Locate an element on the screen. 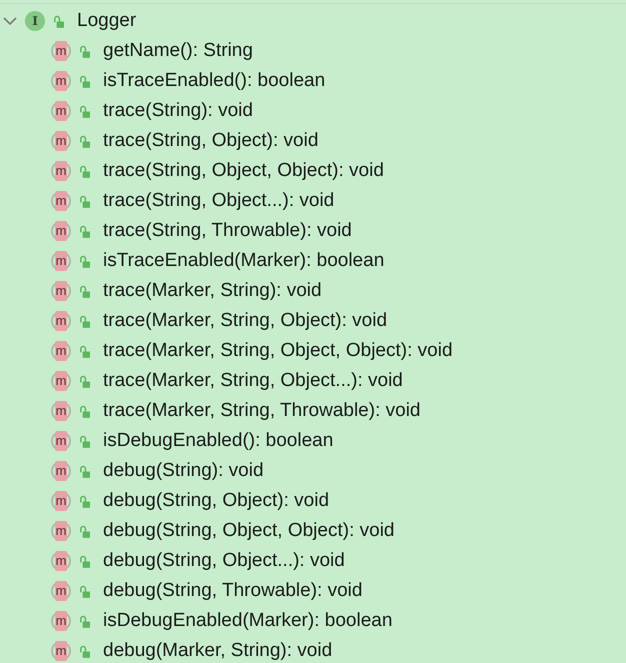 Image resolution: width=626 pixels, height=663 pixels. method-signature: getName(): String is located at coordinates (178, 51).